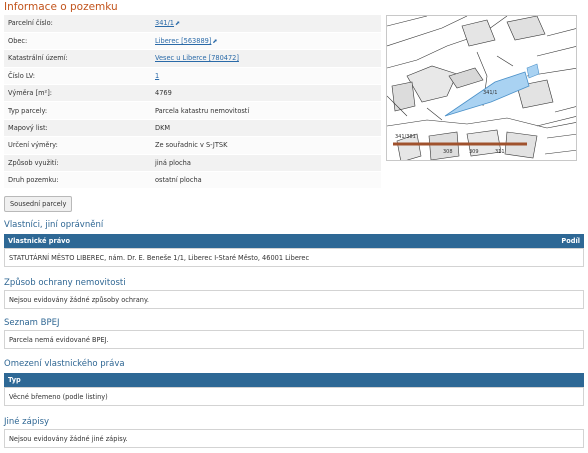  Describe the element at coordinates (183, 41) in the screenshot. I see `info-value-link: Liberec [563889]` at that location.